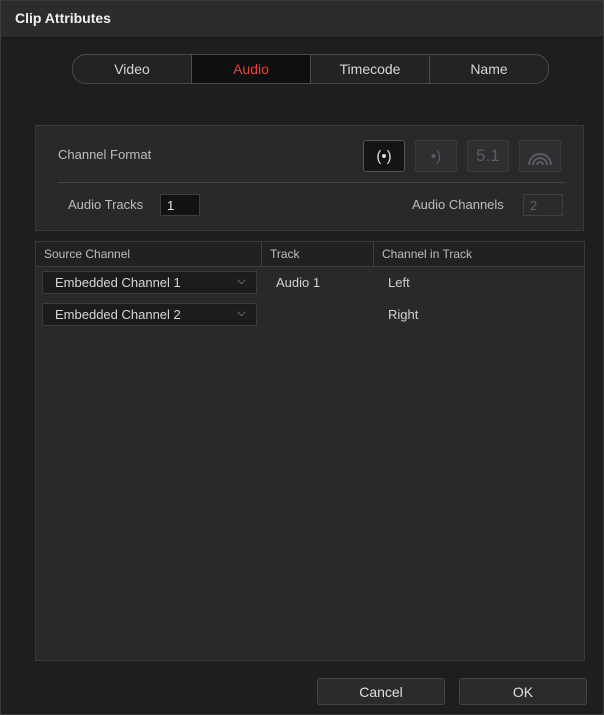 This screenshot has width=604, height=715. What do you see at coordinates (180, 205) in the screenshot?
I see `audio-tracks-field: 1` at bounding box center [180, 205].